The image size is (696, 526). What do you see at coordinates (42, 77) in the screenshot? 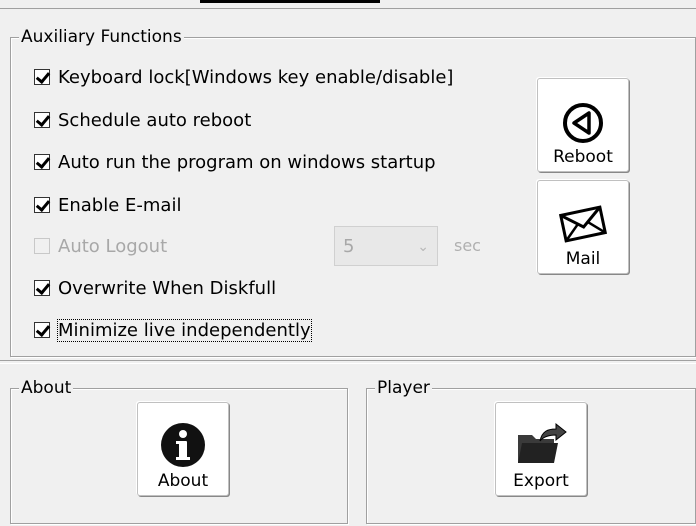
I see `keyboard-lock-checkbox` at bounding box center [42, 77].